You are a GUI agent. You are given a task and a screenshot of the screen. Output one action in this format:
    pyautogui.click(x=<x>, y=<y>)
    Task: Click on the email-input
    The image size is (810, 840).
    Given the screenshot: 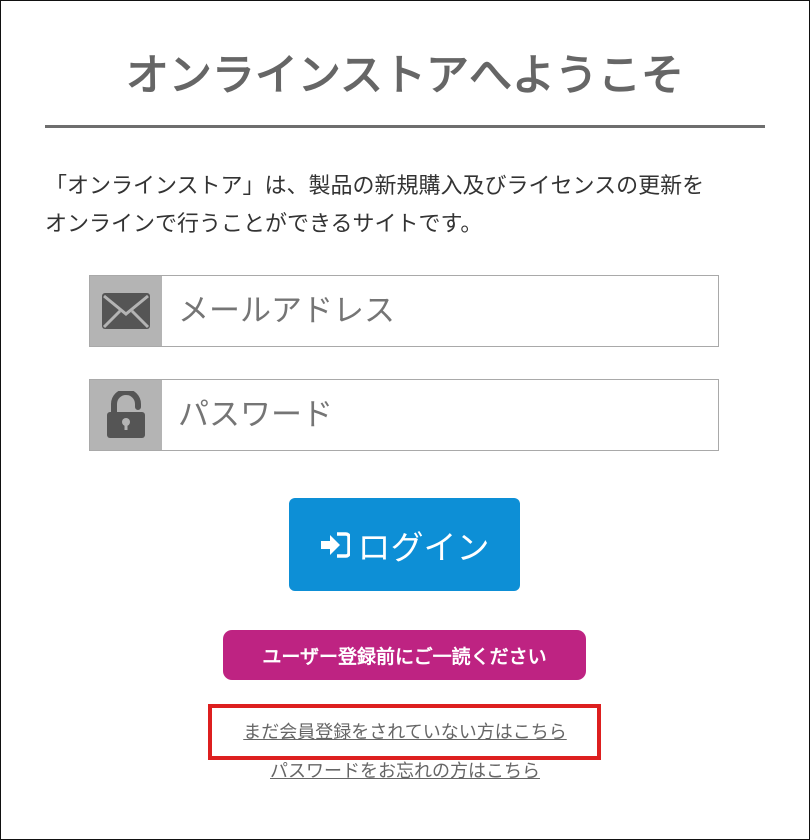 What is the action you would take?
    pyautogui.click(x=440, y=311)
    